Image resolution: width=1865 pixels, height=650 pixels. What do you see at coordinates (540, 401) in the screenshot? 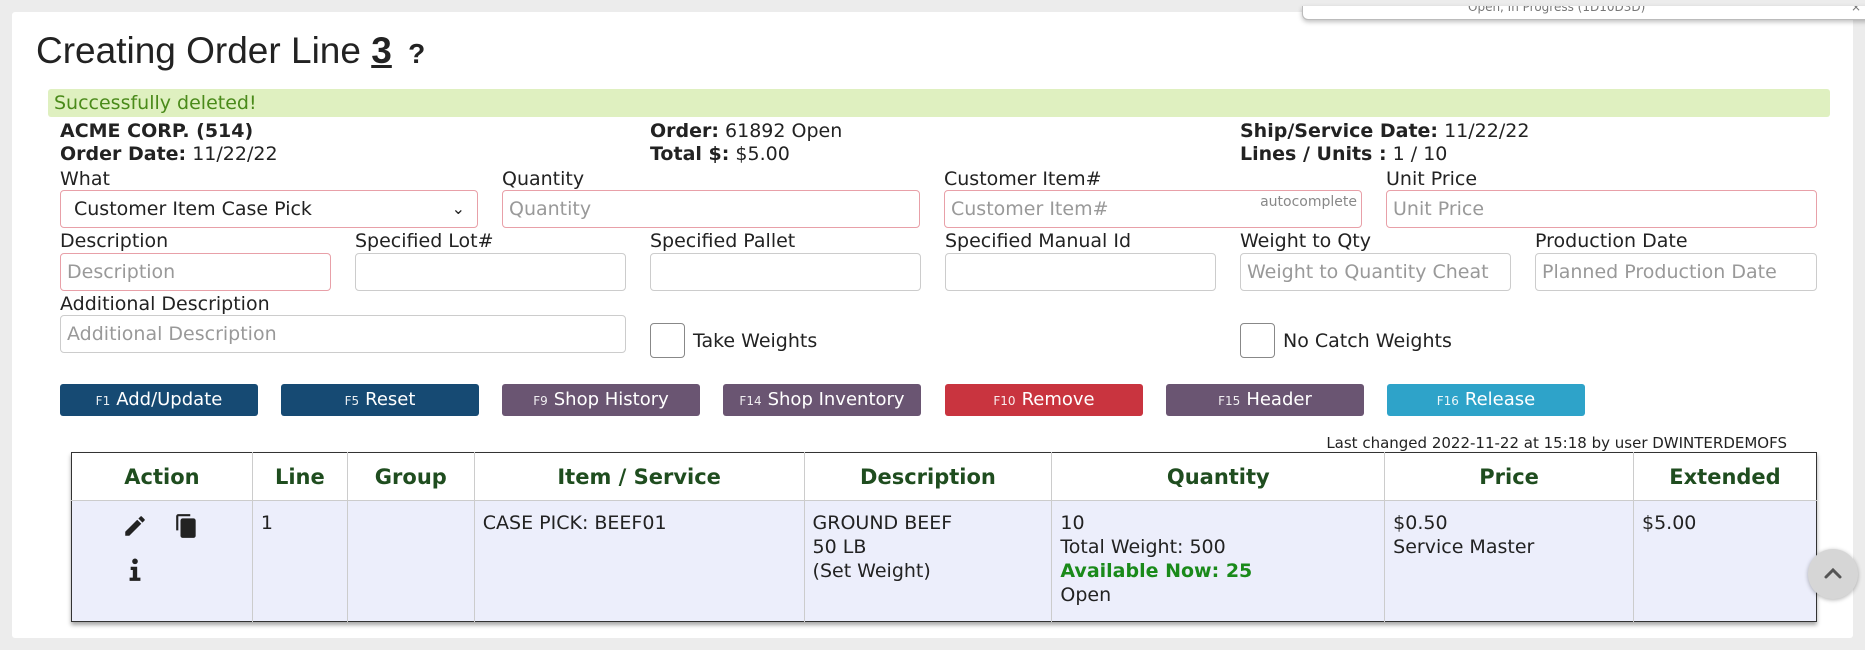
I see `button-key: F9` at bounding box center [540, 401].